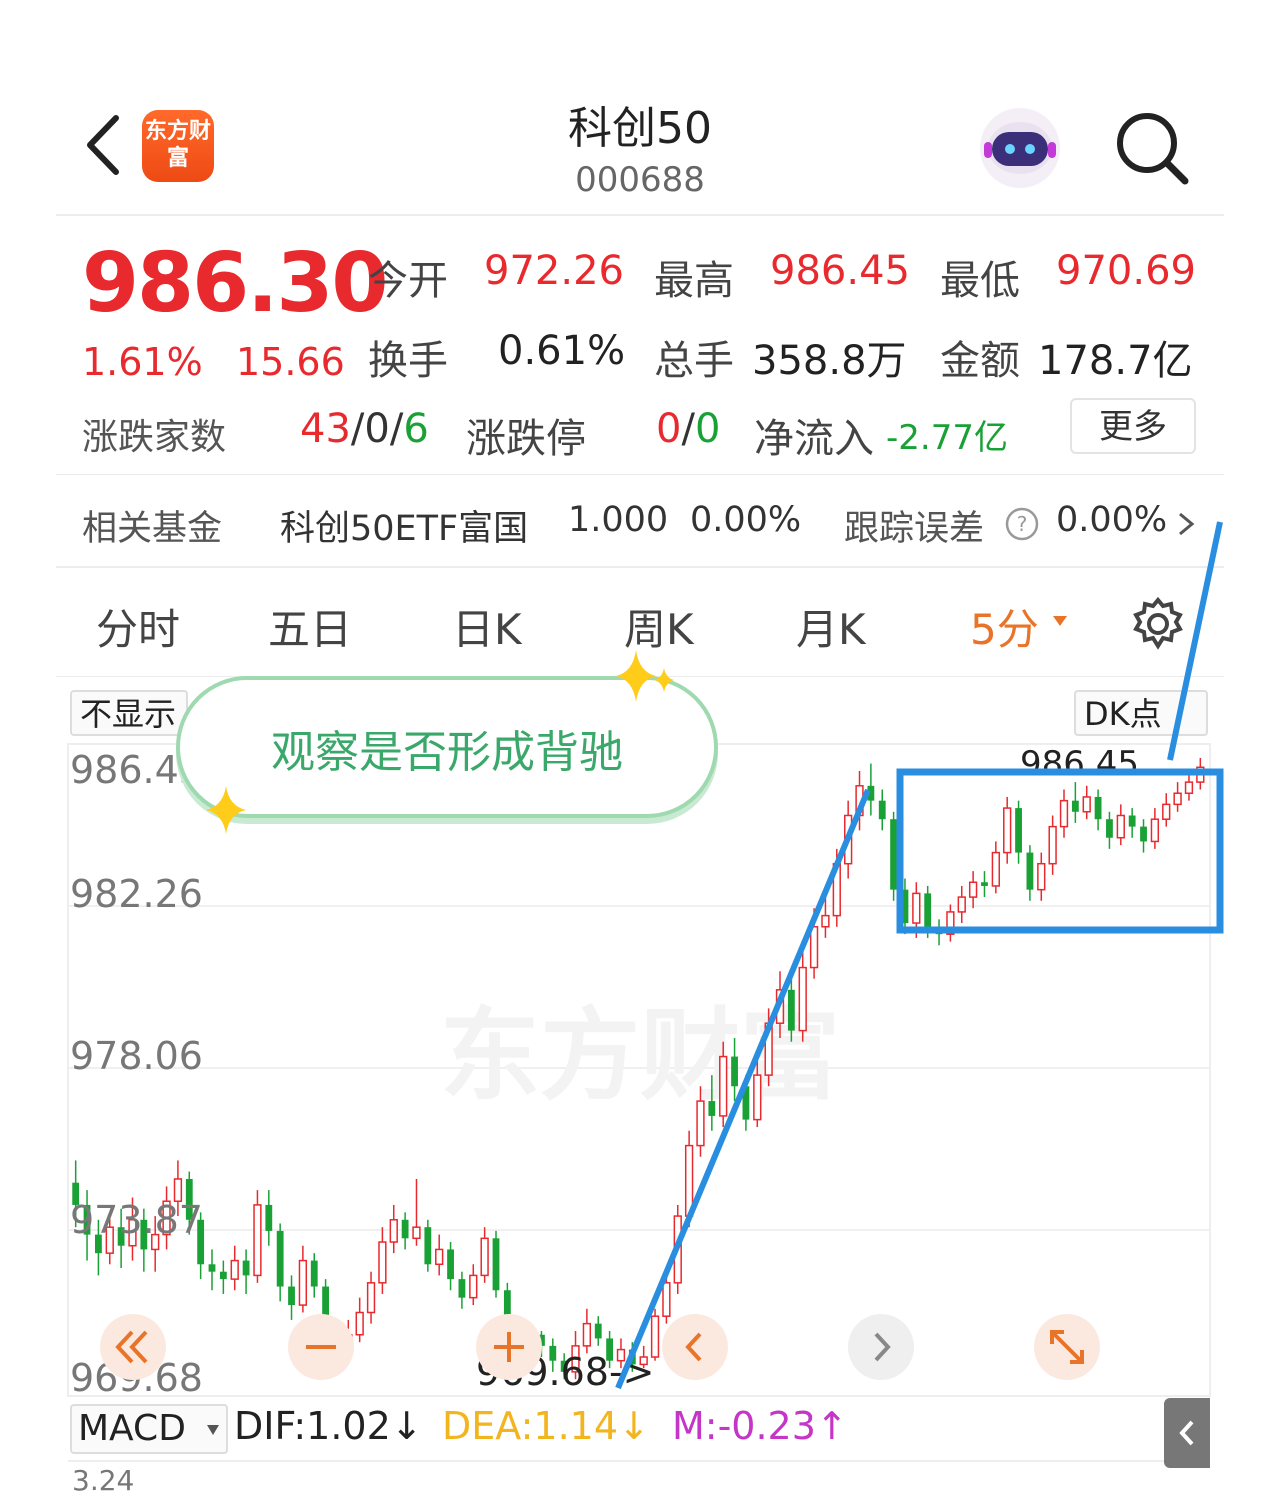 This screenshot has height=1497, width=1280. What do you see at coordinates (136, 1220) in the screenshot?
I see `y-tick-label: 973.87` at bounding box center [136, 1220].